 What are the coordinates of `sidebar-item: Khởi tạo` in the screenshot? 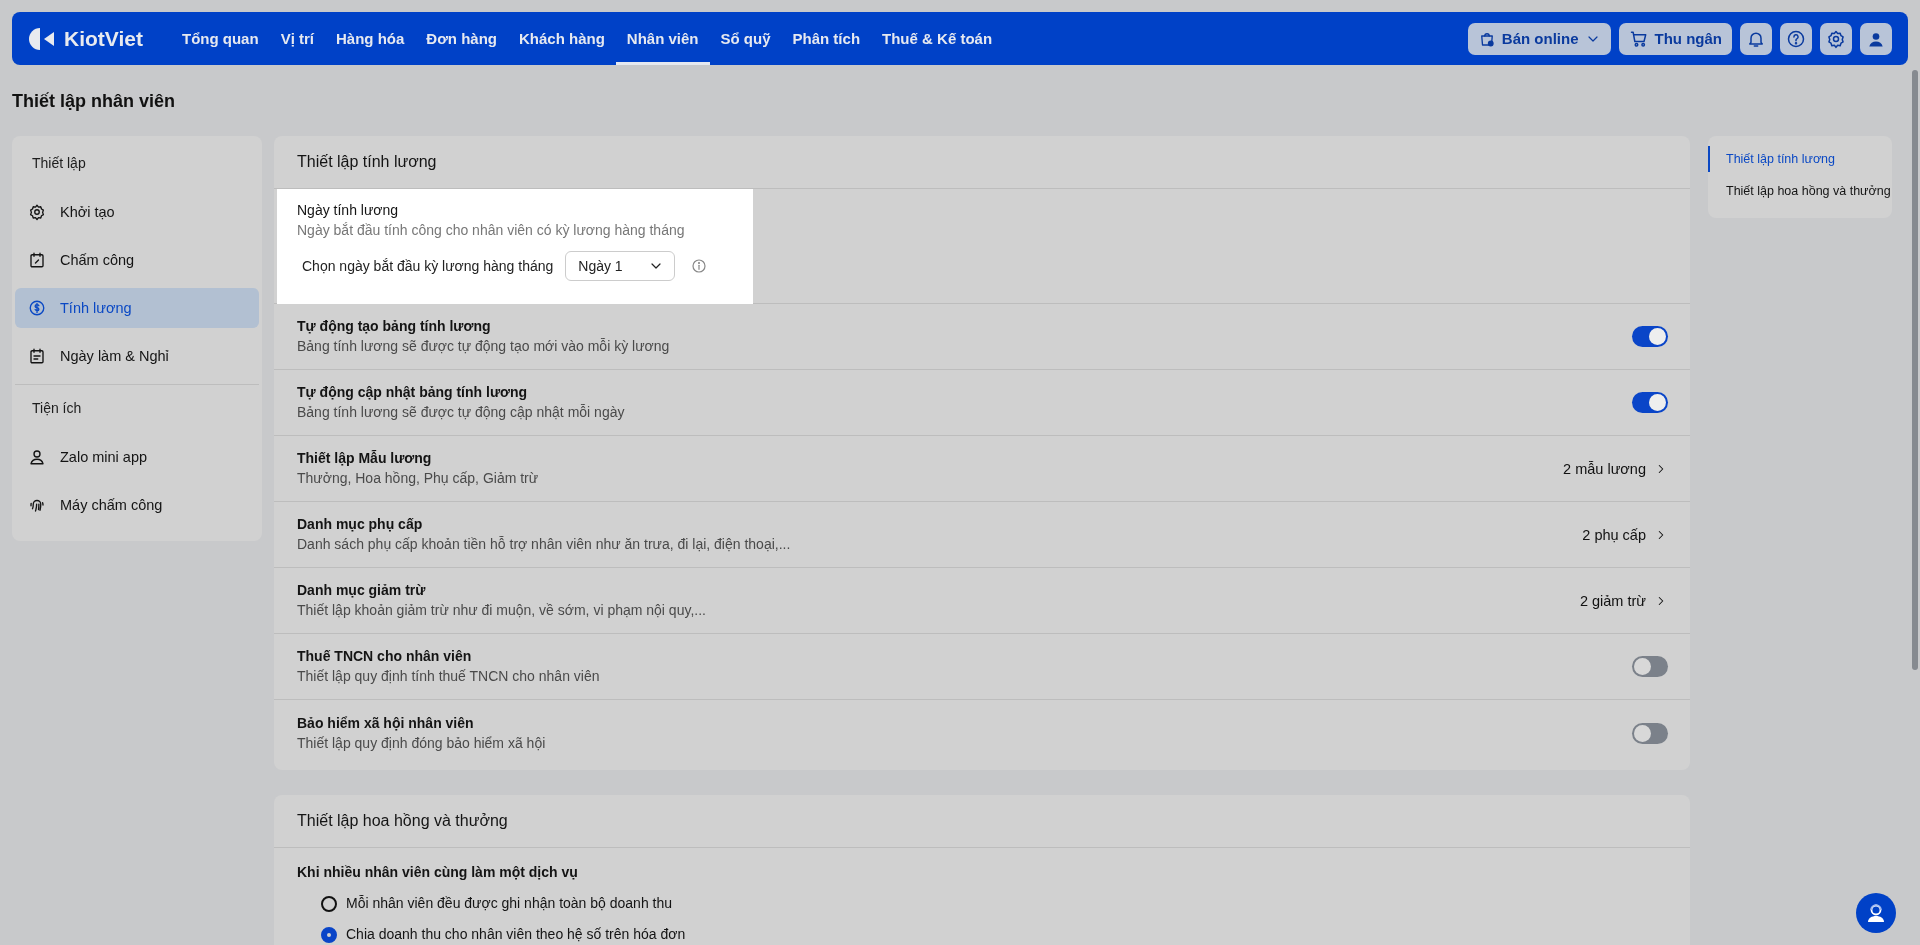 It's located at (137, 212).